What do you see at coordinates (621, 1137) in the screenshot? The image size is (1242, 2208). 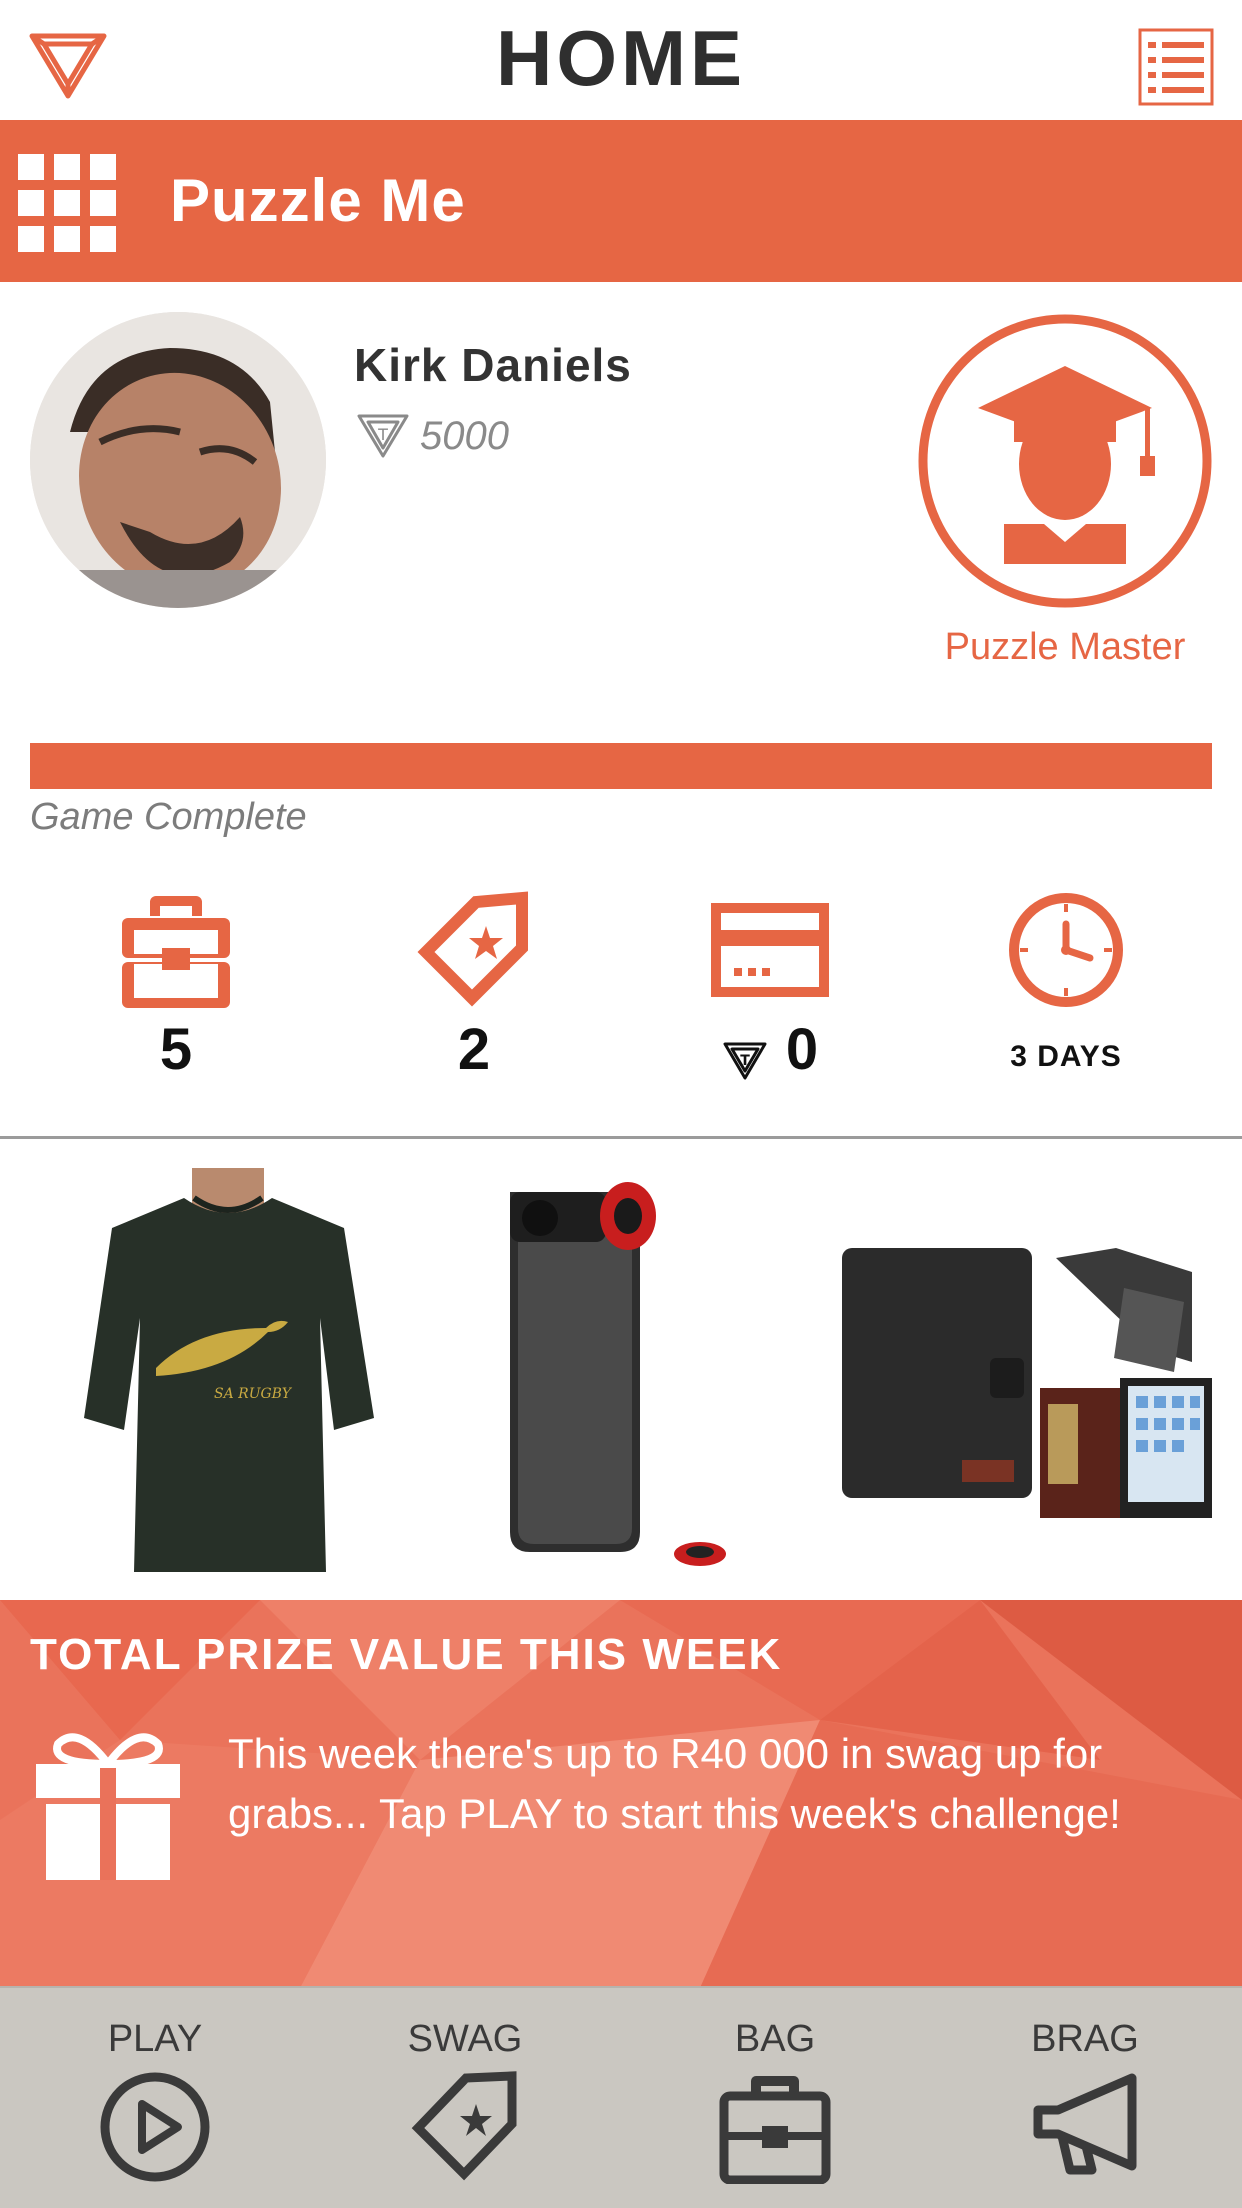 I see `divider` at bounding box center [621, 1137].